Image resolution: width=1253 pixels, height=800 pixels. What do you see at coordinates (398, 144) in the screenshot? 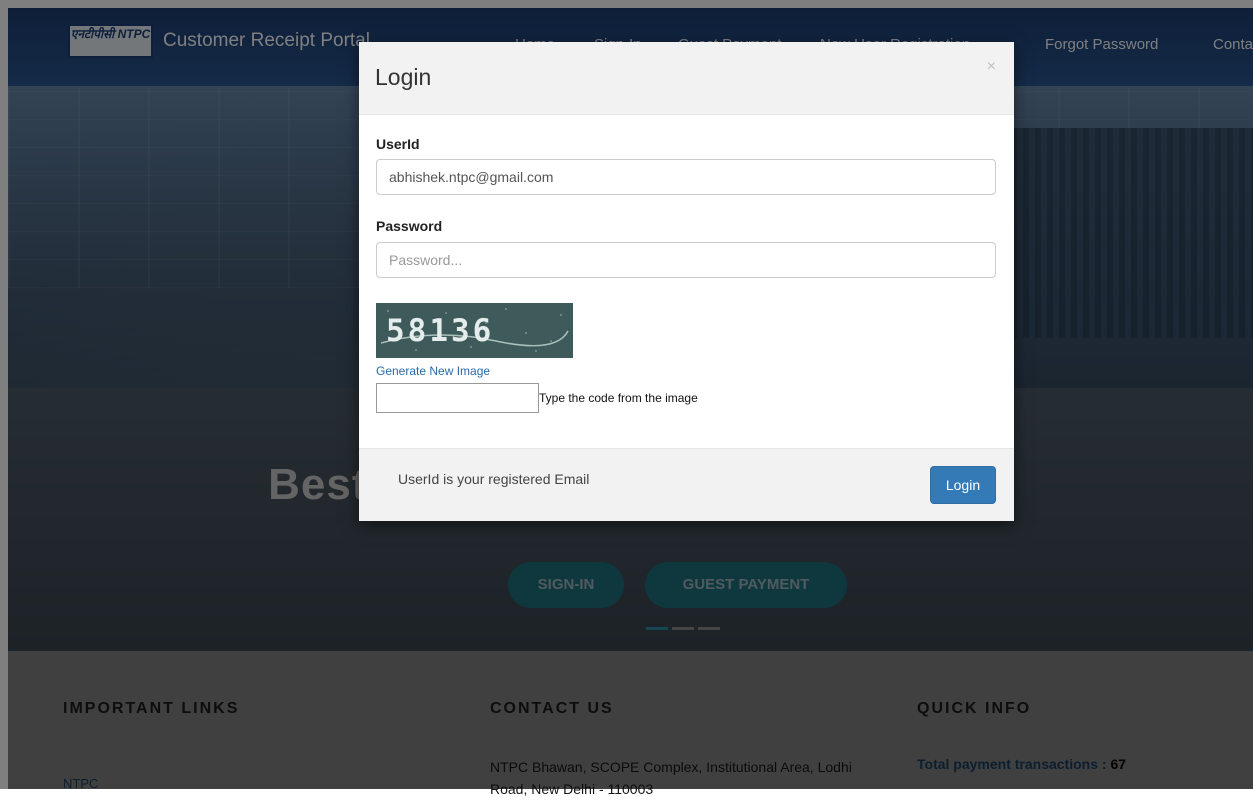
I see `userid-label: UserId` at bounding box center [398, 144].